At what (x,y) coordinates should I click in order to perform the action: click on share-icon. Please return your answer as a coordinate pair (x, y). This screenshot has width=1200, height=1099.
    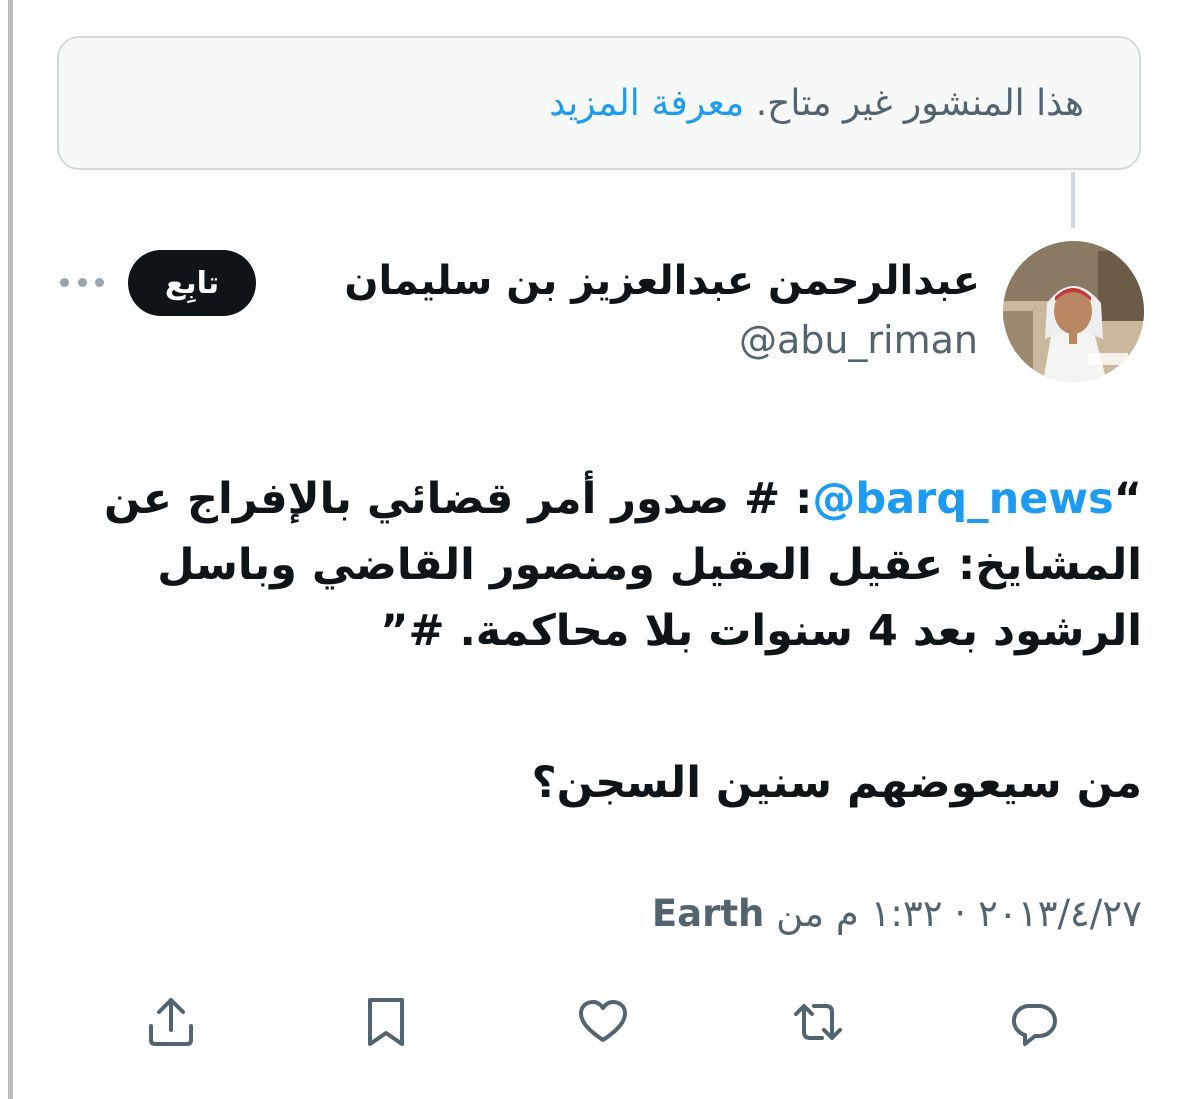
    Looking at the image, I should click on (171, 1022).